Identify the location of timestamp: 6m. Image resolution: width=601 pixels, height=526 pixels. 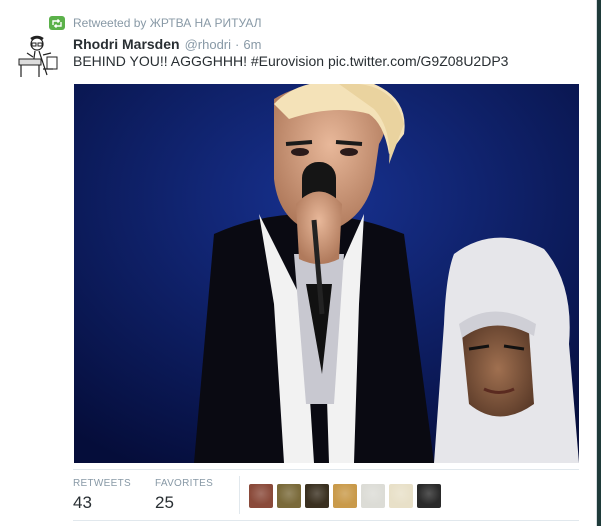
(252, 44).